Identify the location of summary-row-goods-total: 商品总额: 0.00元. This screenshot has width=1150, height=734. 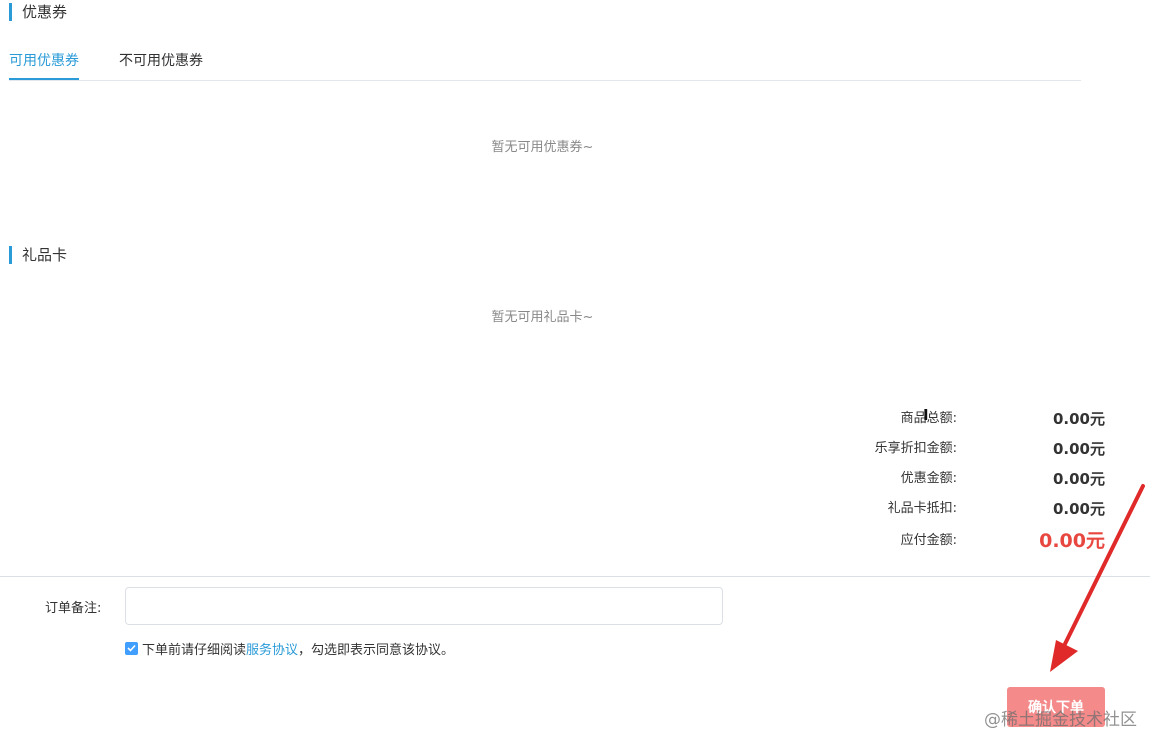
(952, 419).